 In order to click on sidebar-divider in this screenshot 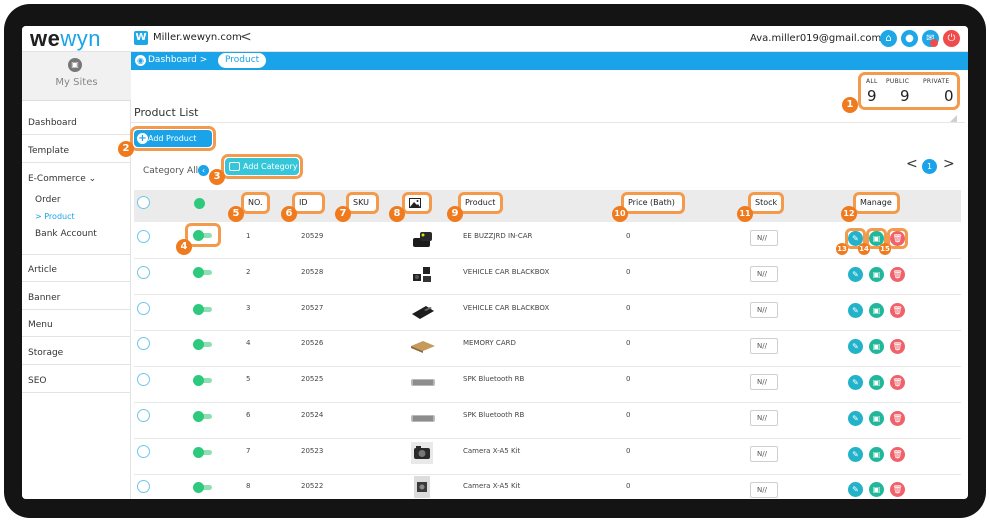, I will do `click(76, 134)`.